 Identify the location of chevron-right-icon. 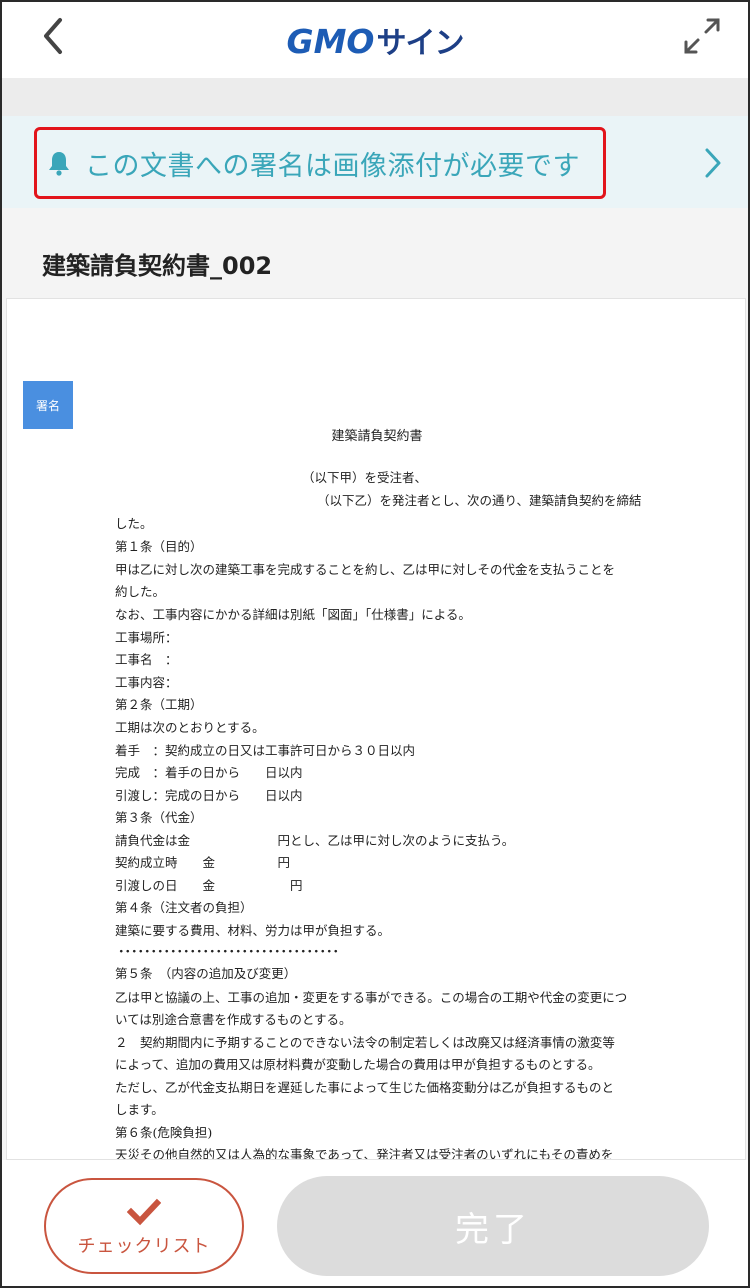
(713, 163).